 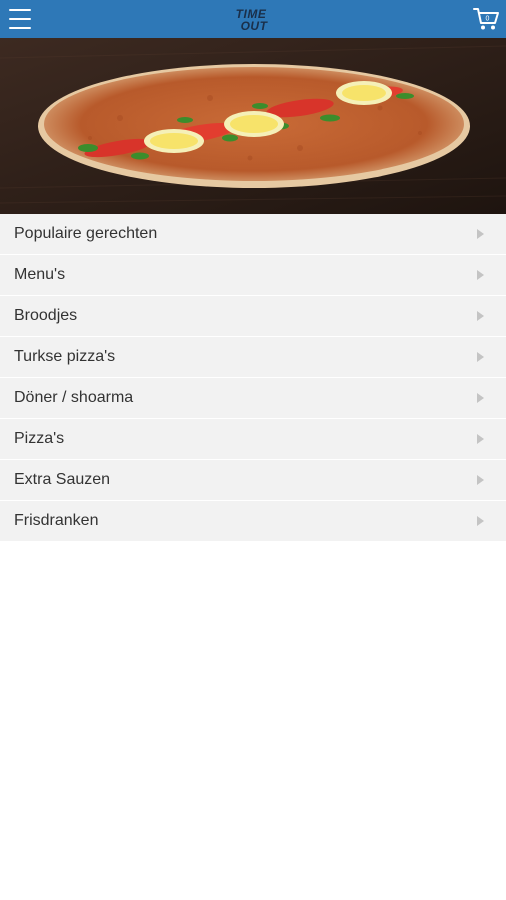 I want to click on shopping-cart-icon: 0, so click(x=486, y=19).